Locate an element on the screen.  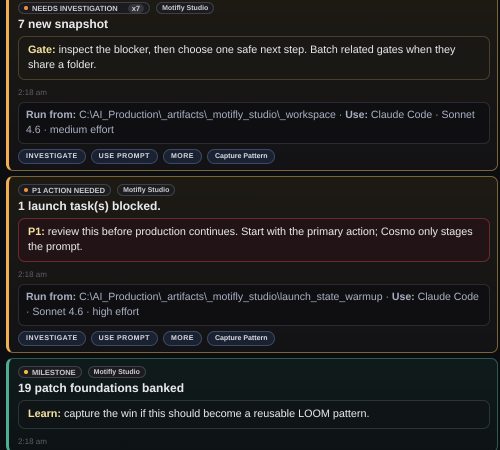
card-title: 1 launch task(s) blocked. is located at coordinates (90, 206).